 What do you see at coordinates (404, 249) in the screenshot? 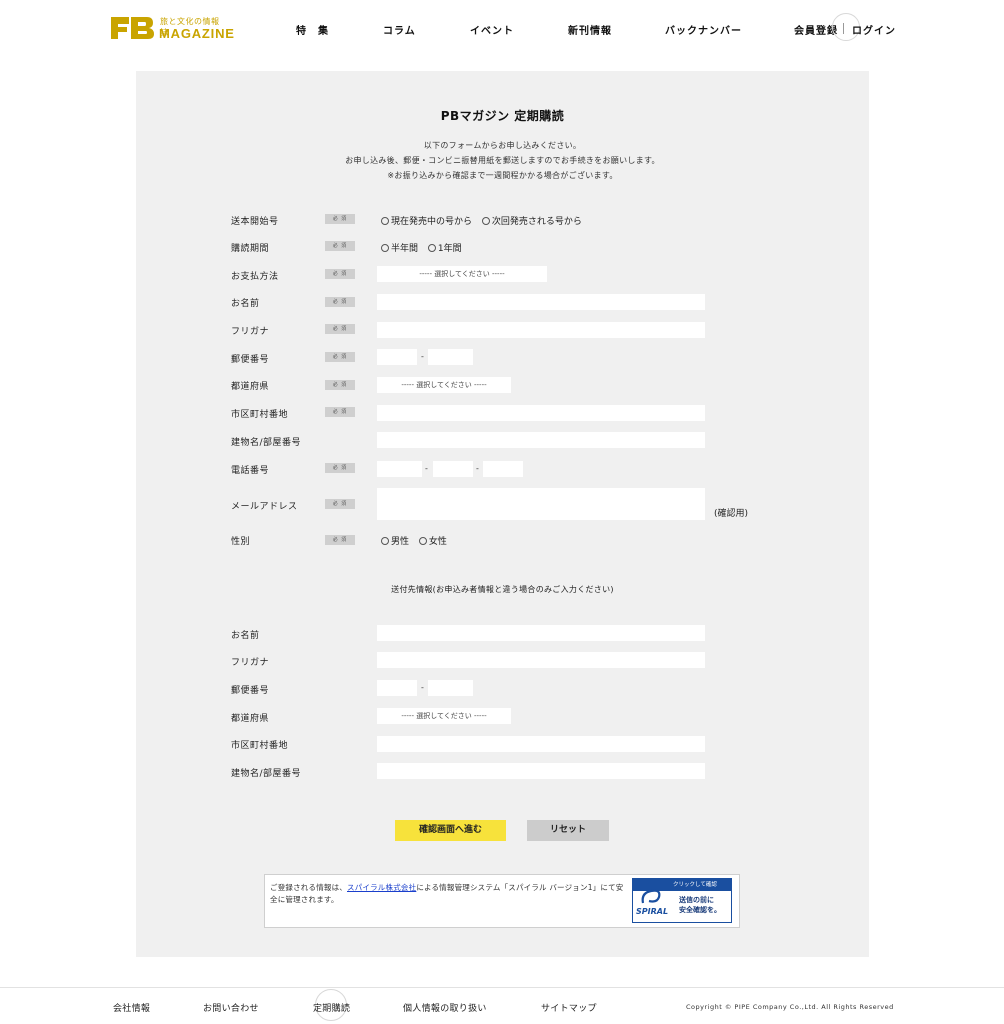
I see `radio-label-half-year: 半年間` at bounding box center [404, 249].